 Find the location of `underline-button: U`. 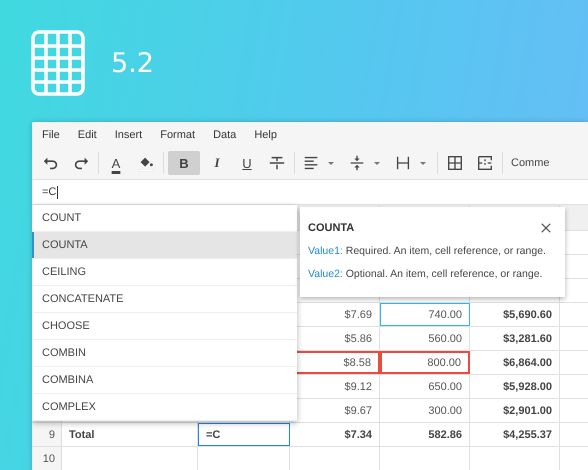

underline-button: U is located at coordinates (247, 163).